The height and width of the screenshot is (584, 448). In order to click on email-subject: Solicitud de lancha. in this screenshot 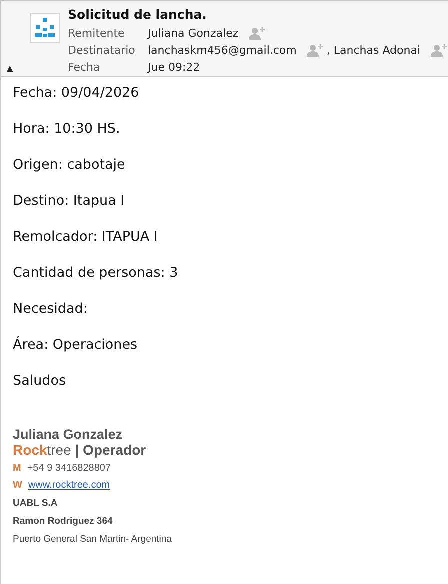, I will do `click(138, 14)`.